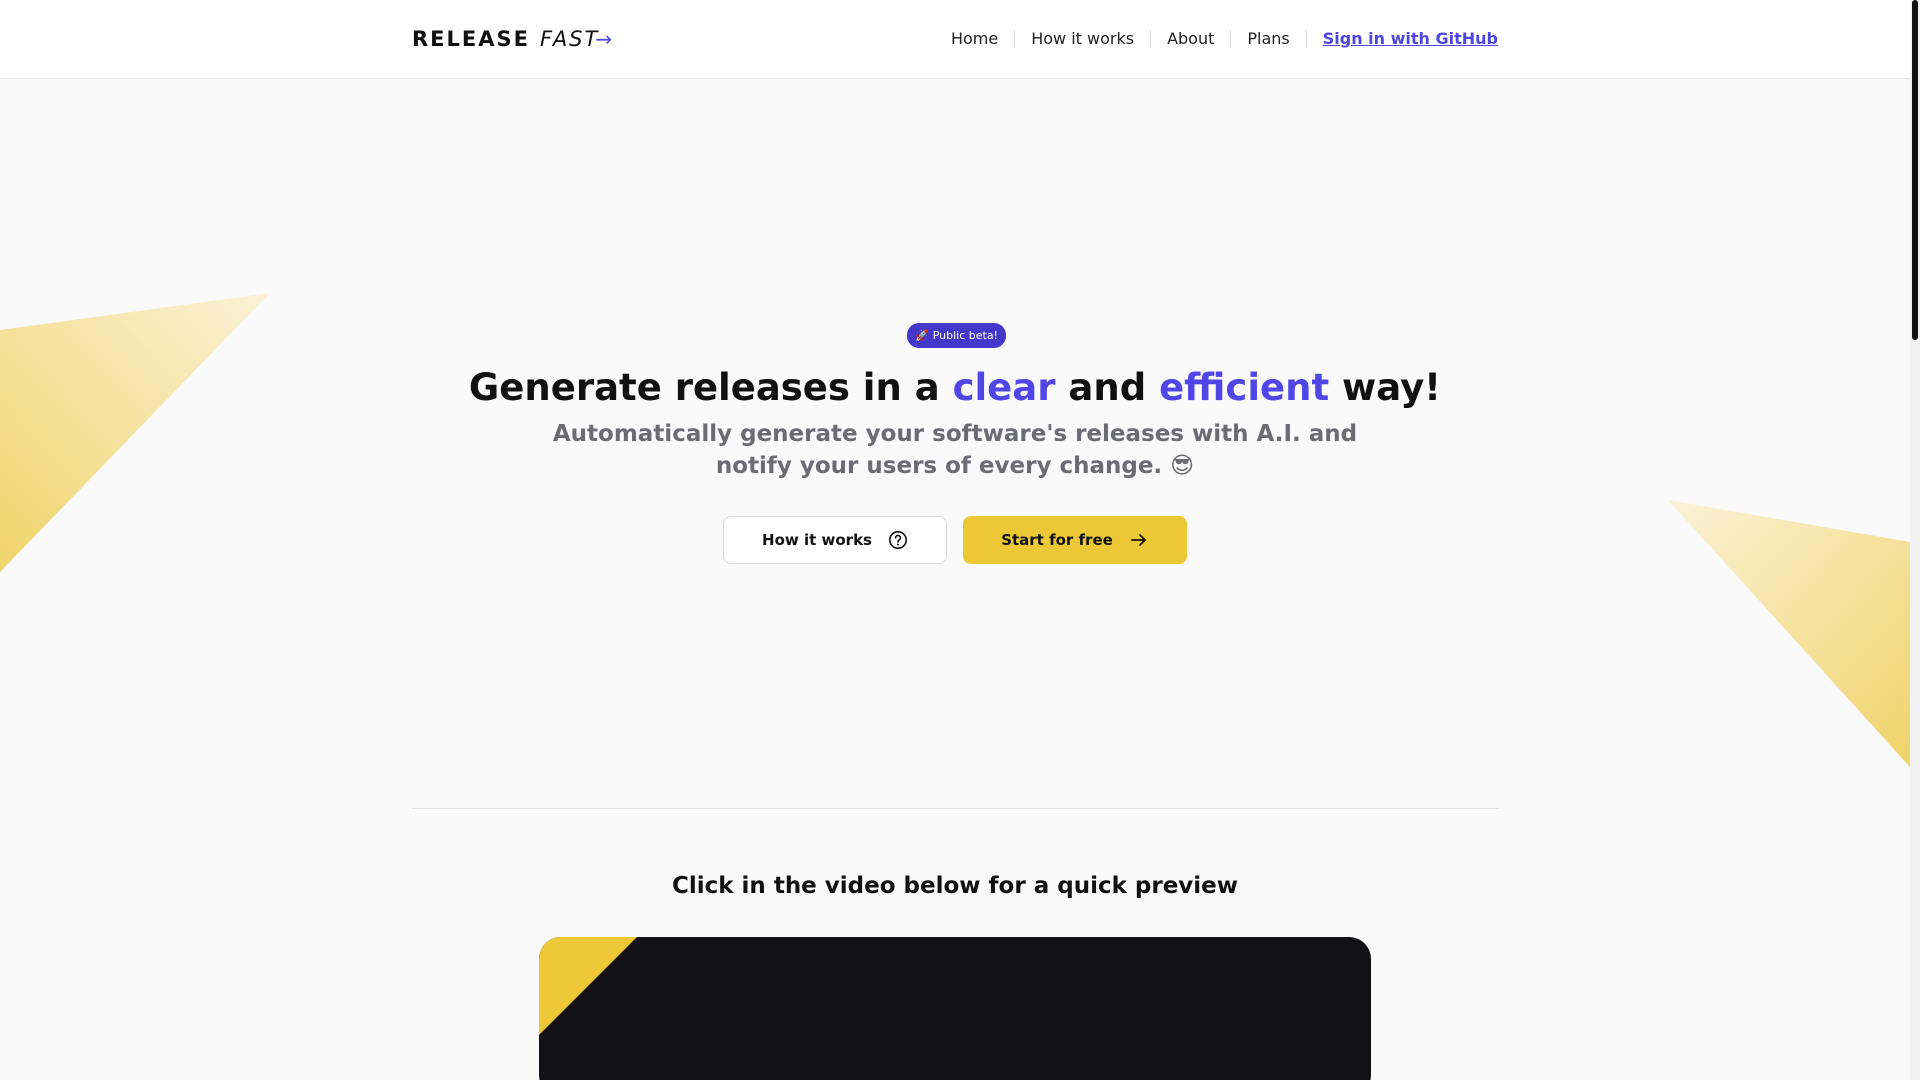  What do you see at coordinates (588, 986) in the screenshot?
I see `video-corner-decoration` at bounding box center [588, 986].